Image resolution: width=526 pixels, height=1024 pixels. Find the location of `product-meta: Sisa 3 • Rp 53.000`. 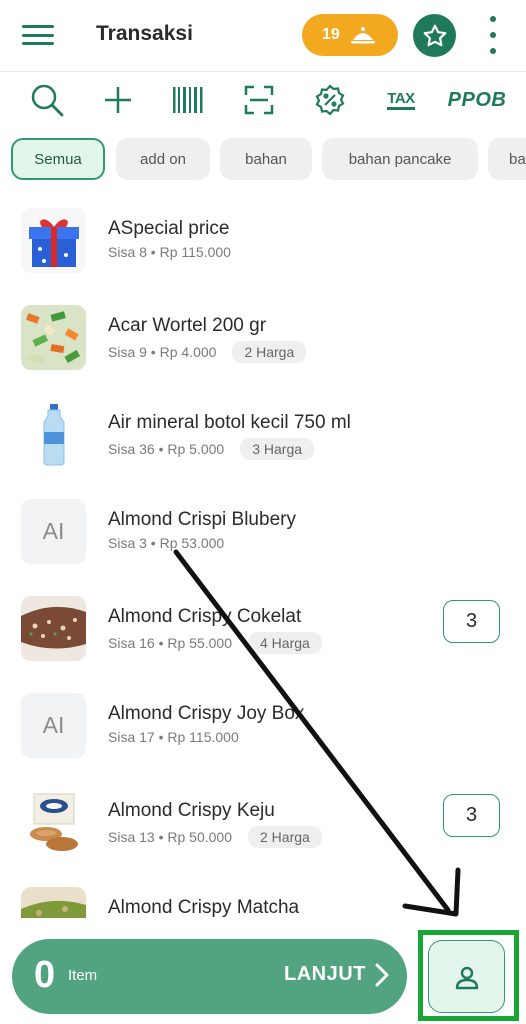

product-meta: Sisa 3 • Rp 53.000 is located at coordinates (166, 543).